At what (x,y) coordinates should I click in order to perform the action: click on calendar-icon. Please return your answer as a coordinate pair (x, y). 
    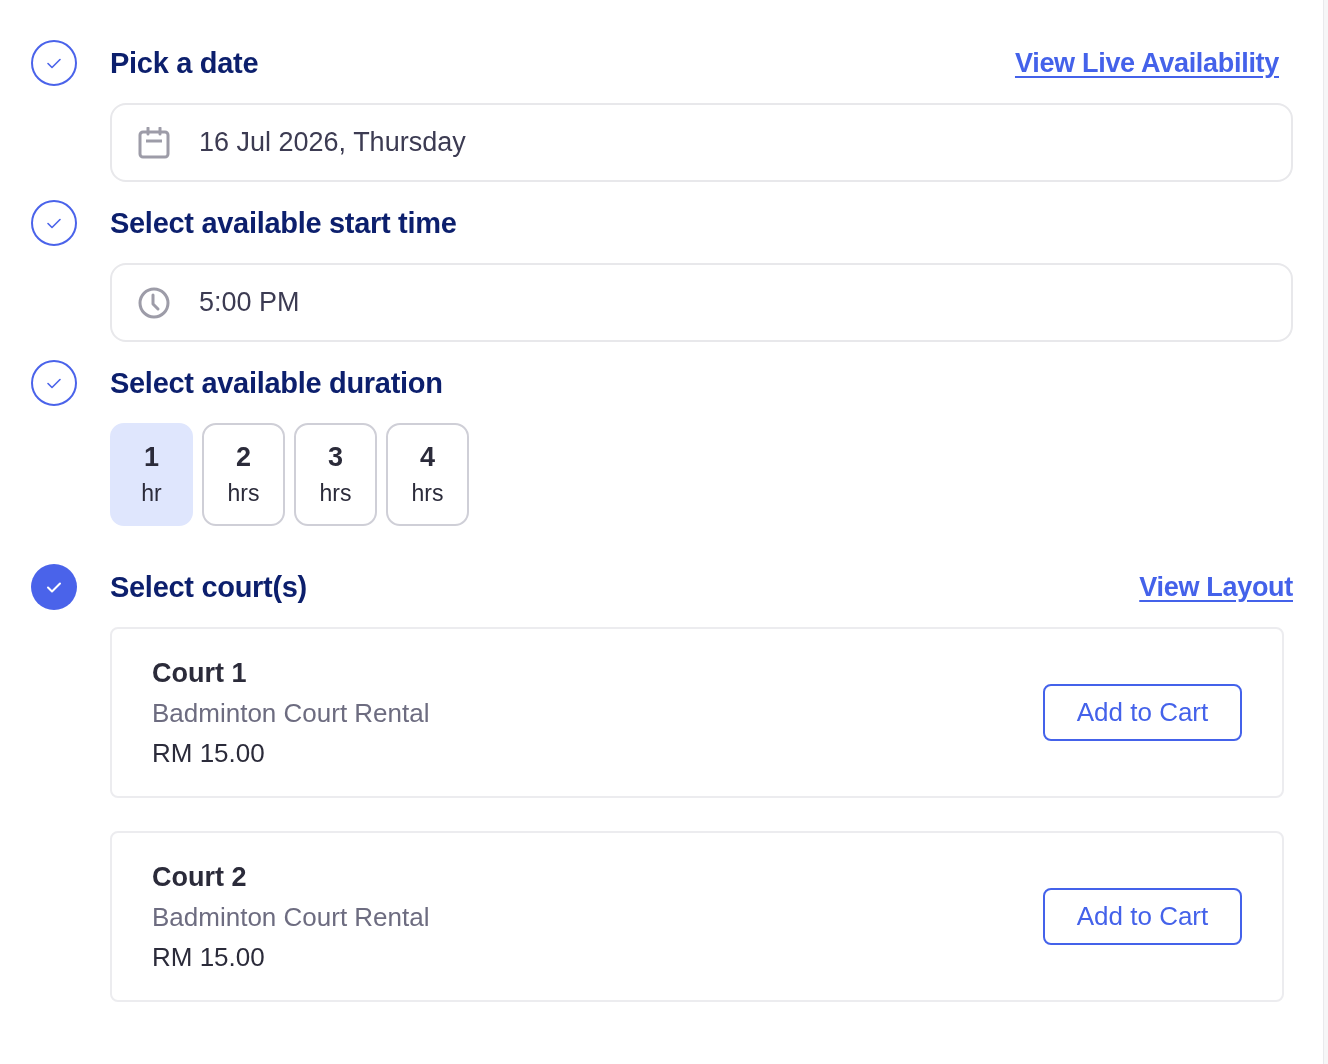
    Looking at the image, I should click on (154, 142).